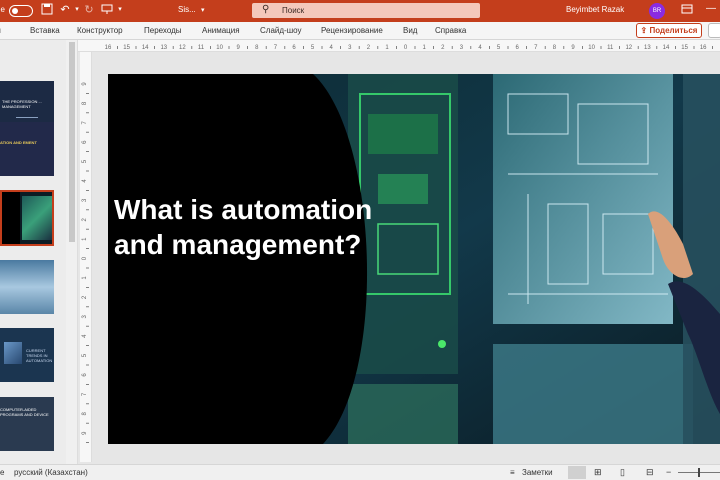 This screenshot has height=480, width=720. Describe the element at coordinates (22, 104) in the screenshot. I see `thumbnail-1-text: THE PROFESSION ... MANAGEMENT` at that location.